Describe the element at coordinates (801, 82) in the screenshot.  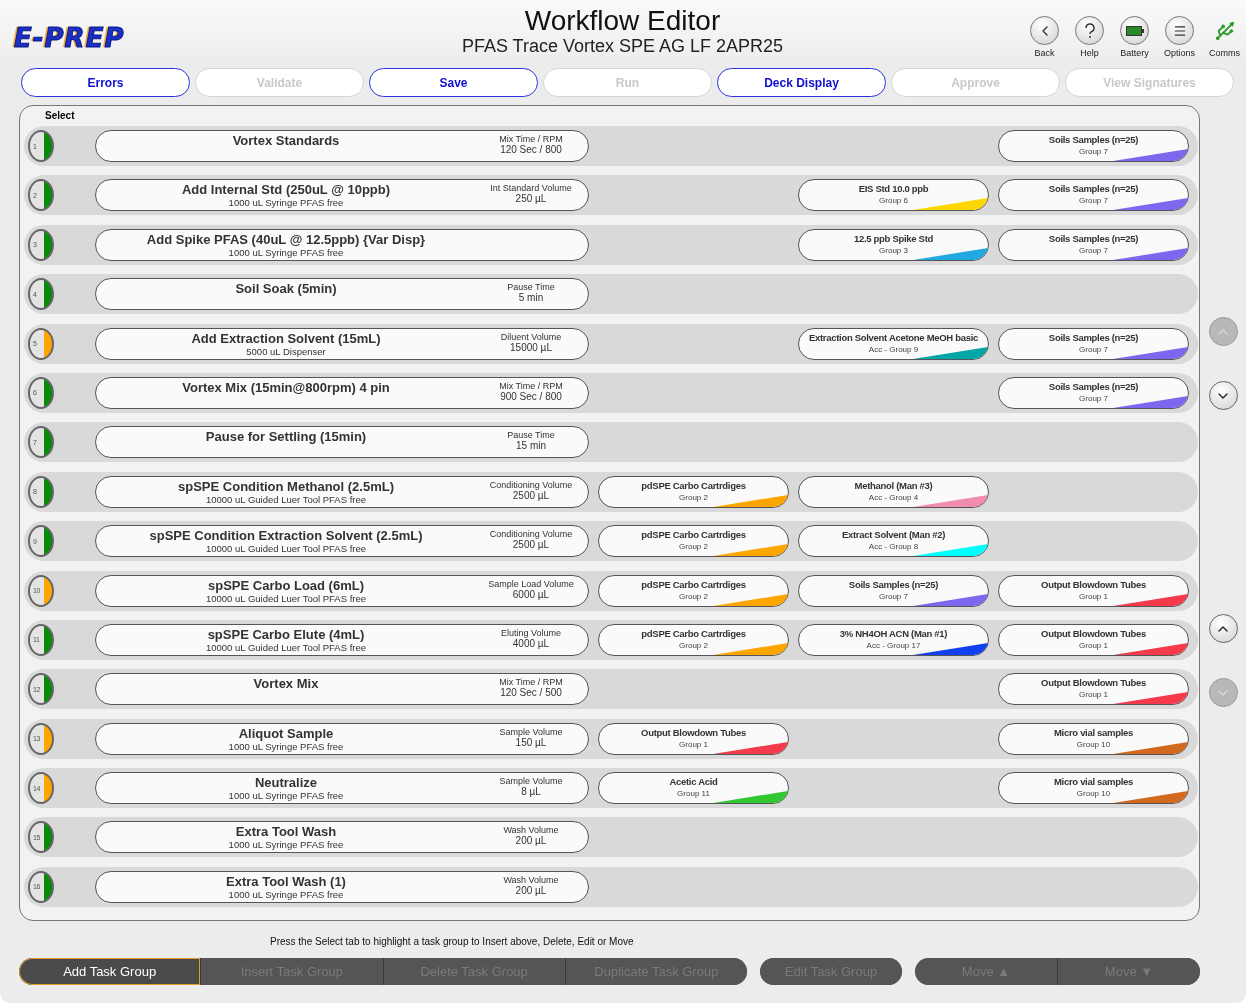
I see `toolbar-button: Deck Display` at that location.